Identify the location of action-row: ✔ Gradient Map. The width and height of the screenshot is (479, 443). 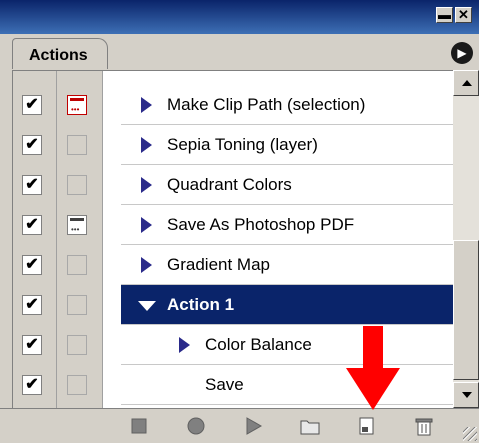
(233, 265).